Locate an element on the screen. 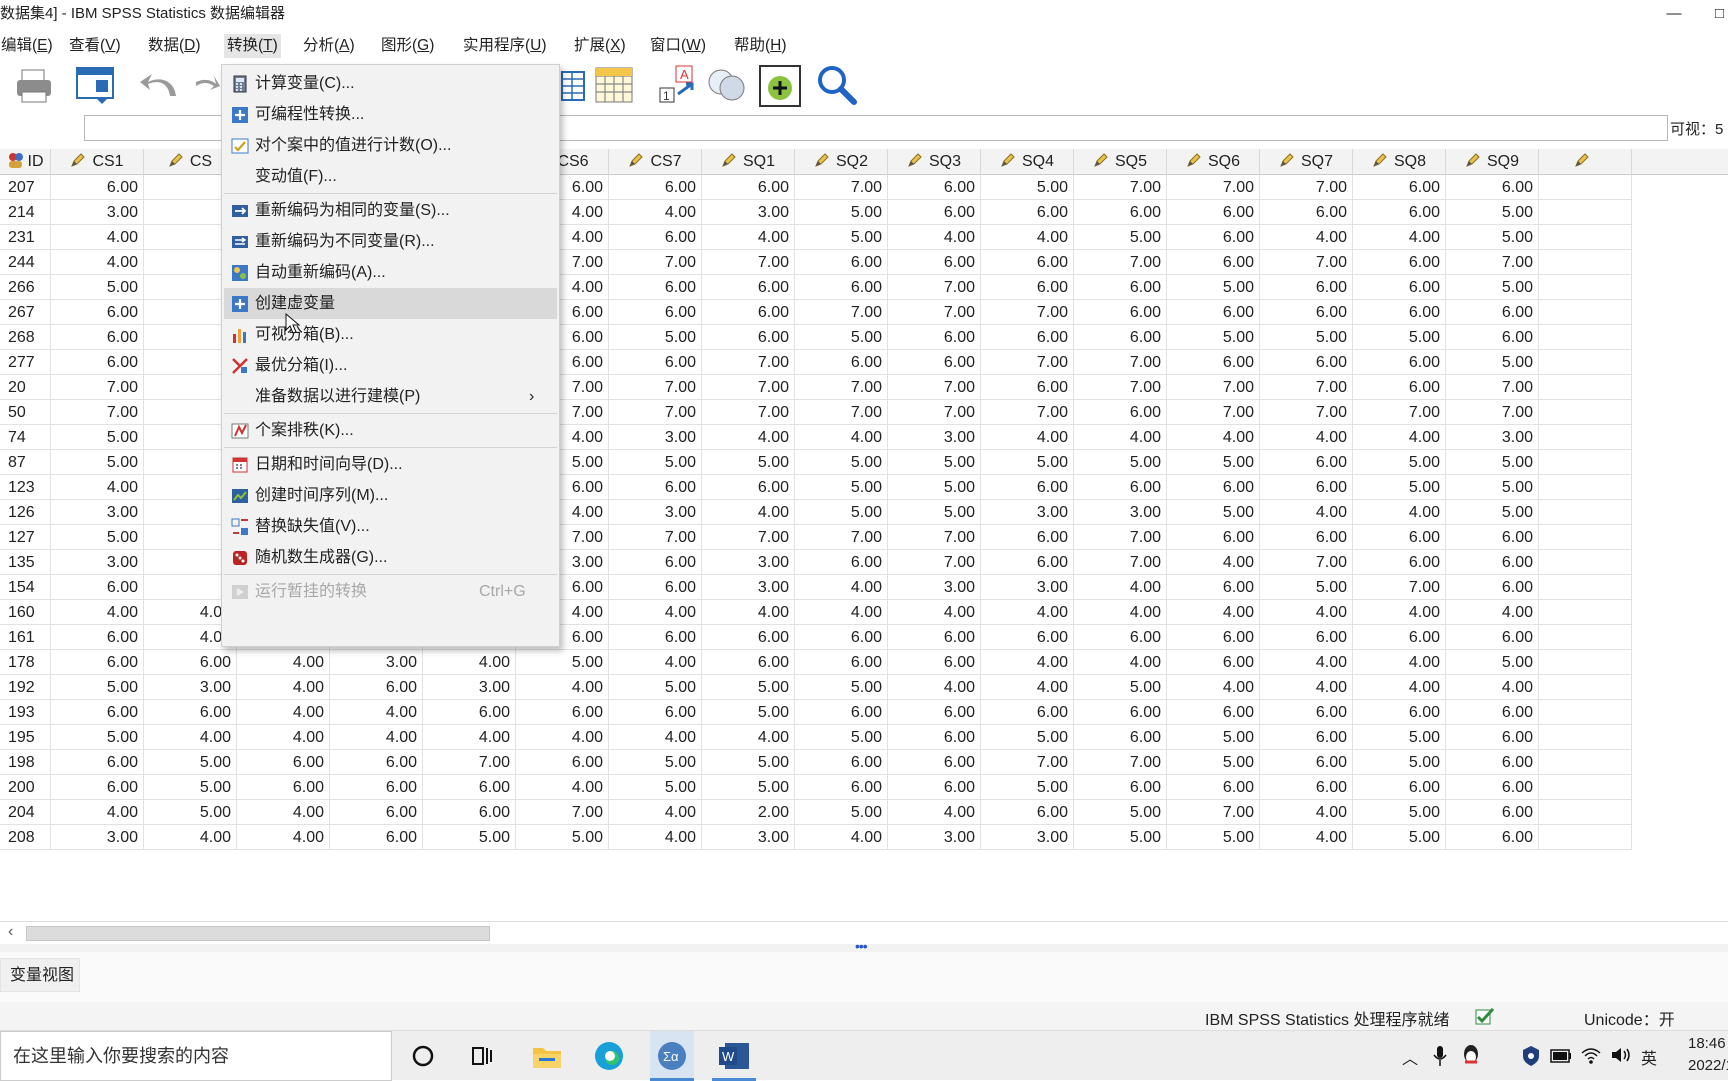  use-sets-icon is located at coordinates (727, 85).